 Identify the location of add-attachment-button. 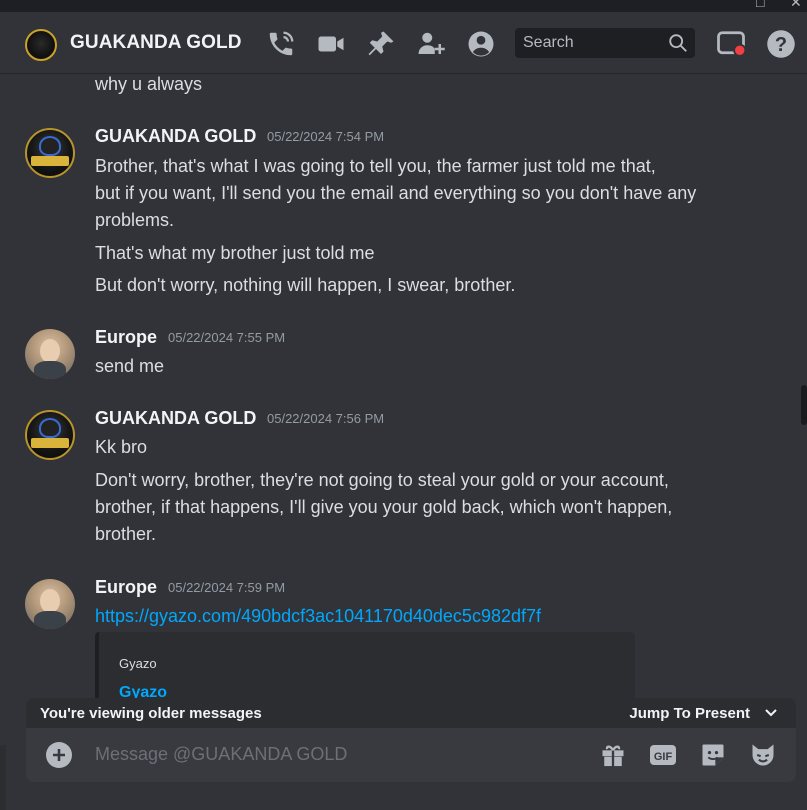
(59, 755).